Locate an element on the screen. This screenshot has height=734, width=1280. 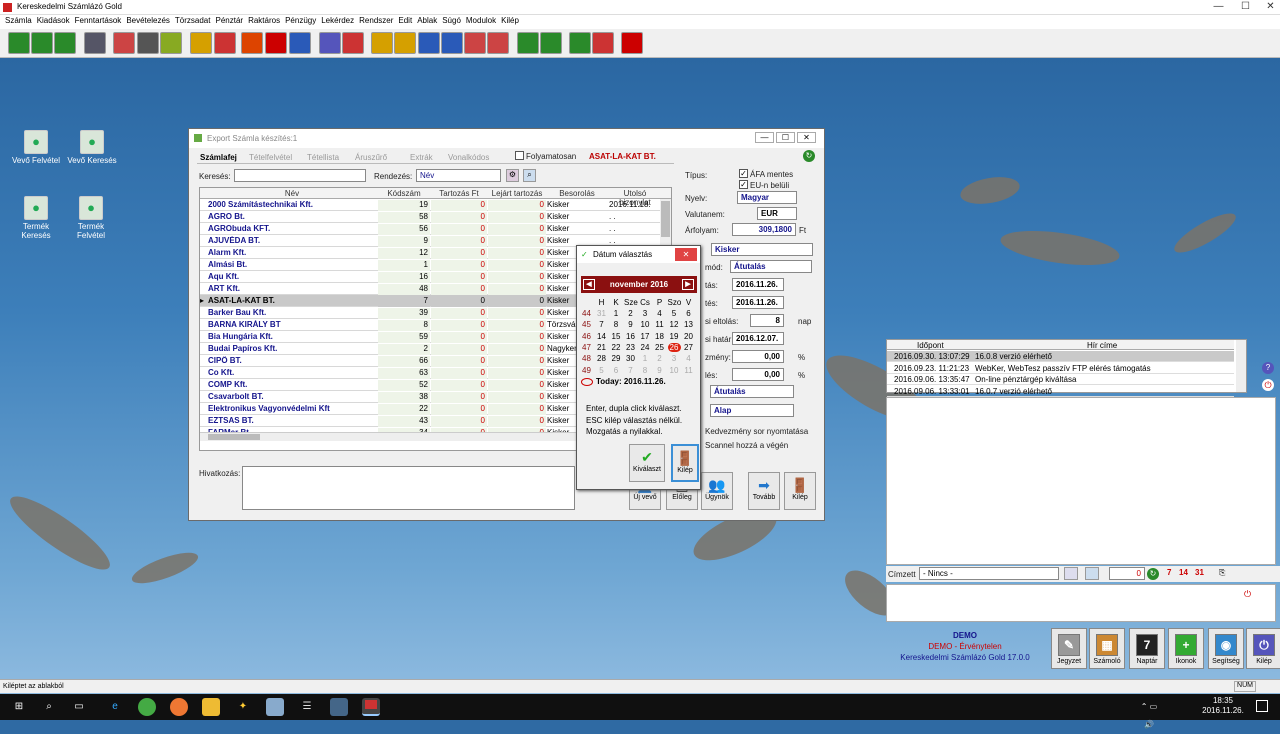
menu-item: Edit is located at coordinates (402, 20).